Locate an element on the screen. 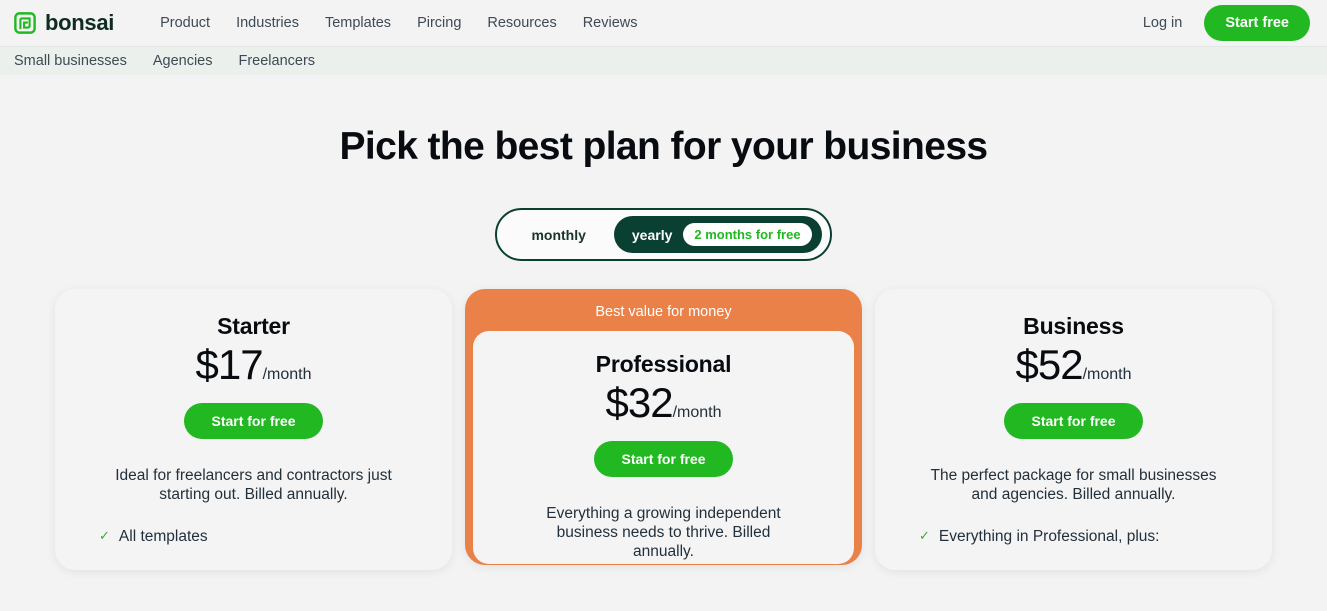 This screenshot has height=611, width=1327. billing-toggle-yearly-label: yearly is located at coordinates (652, 234).